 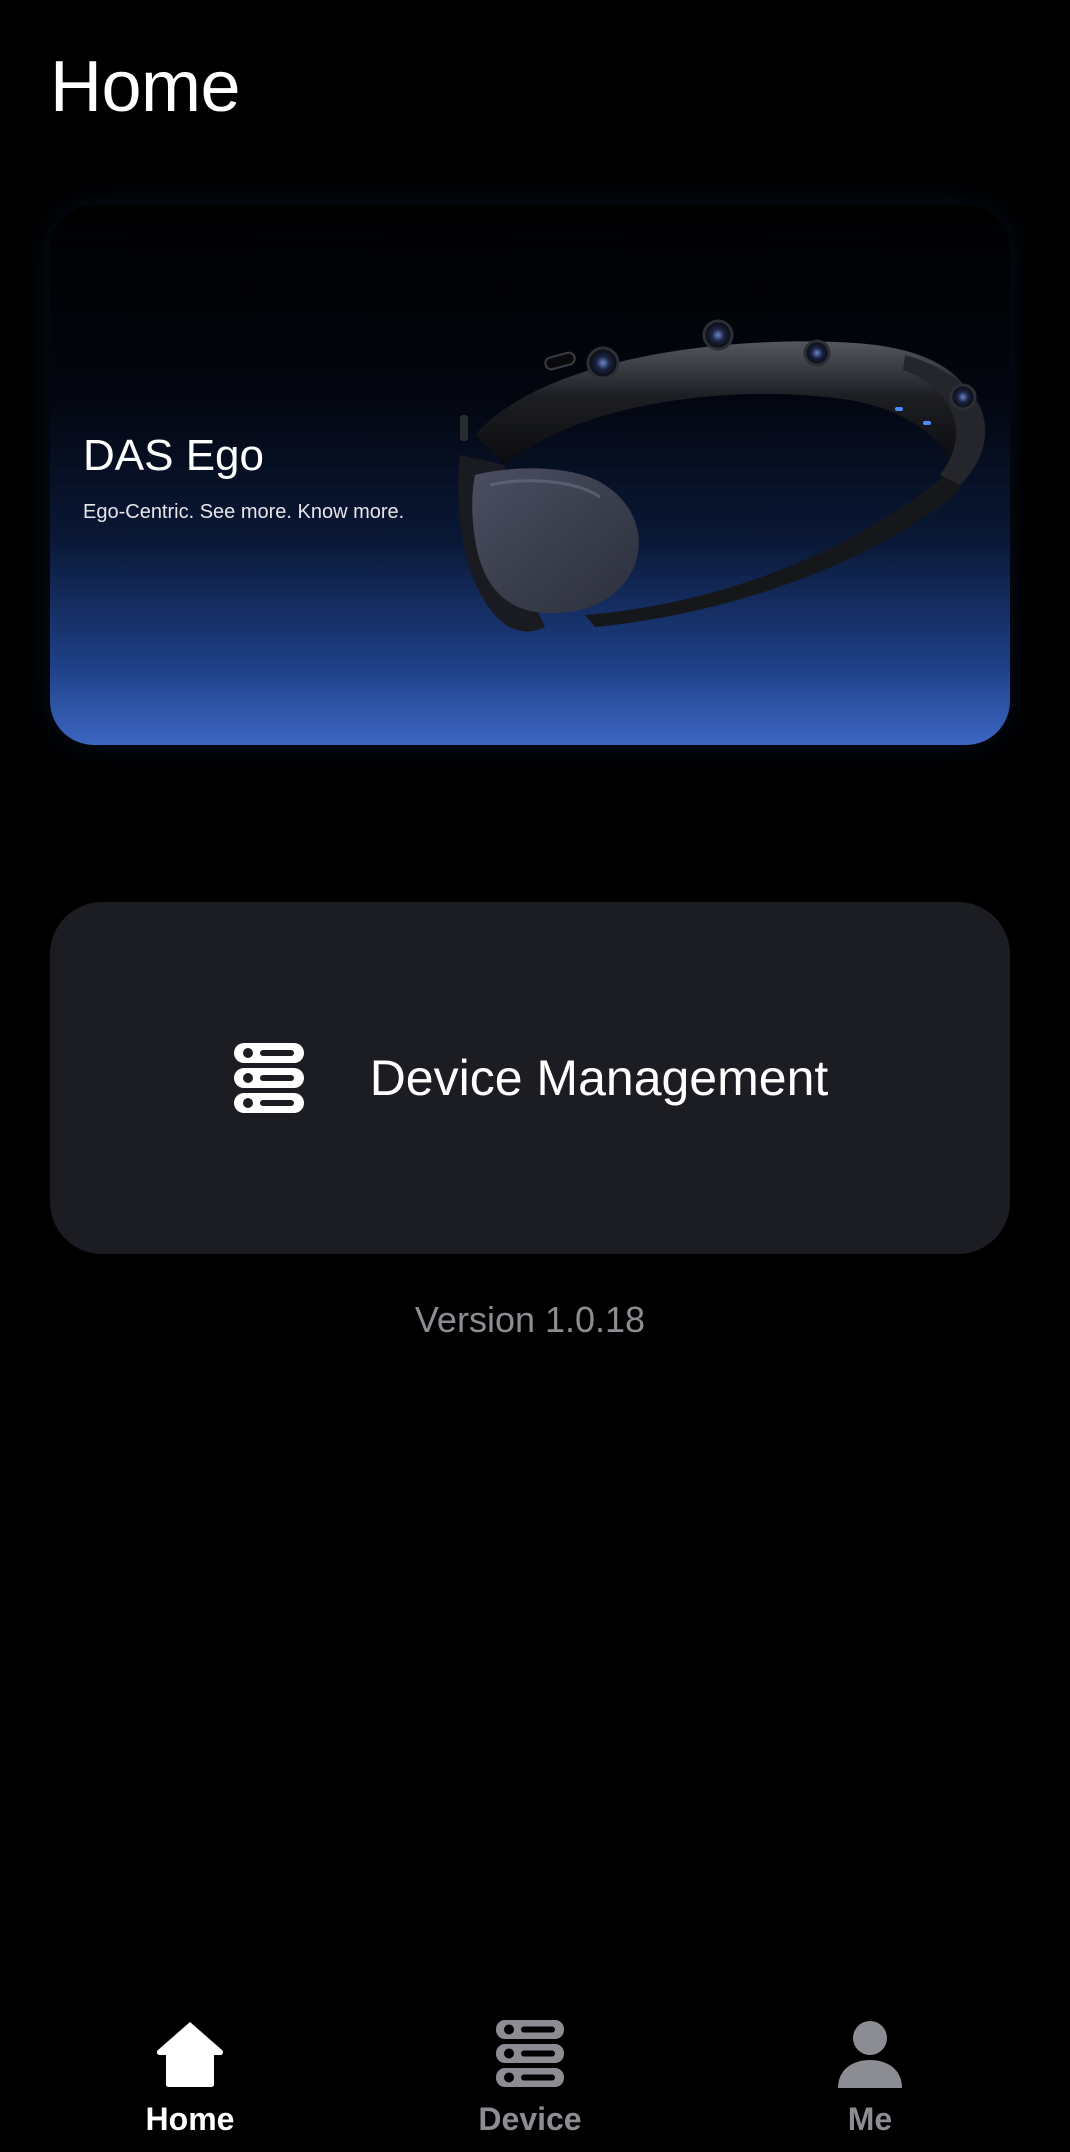 I want to click on device-management-button: Device Management, so click(x=530, y=1078).